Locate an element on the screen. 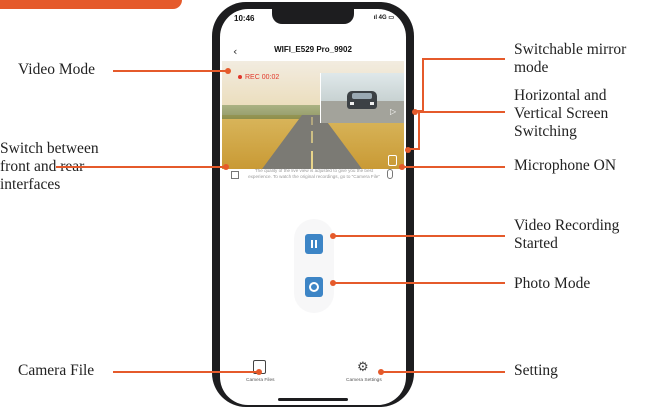  status-indicators: ıl 4G ▭ is located at coordinates (383, 18).